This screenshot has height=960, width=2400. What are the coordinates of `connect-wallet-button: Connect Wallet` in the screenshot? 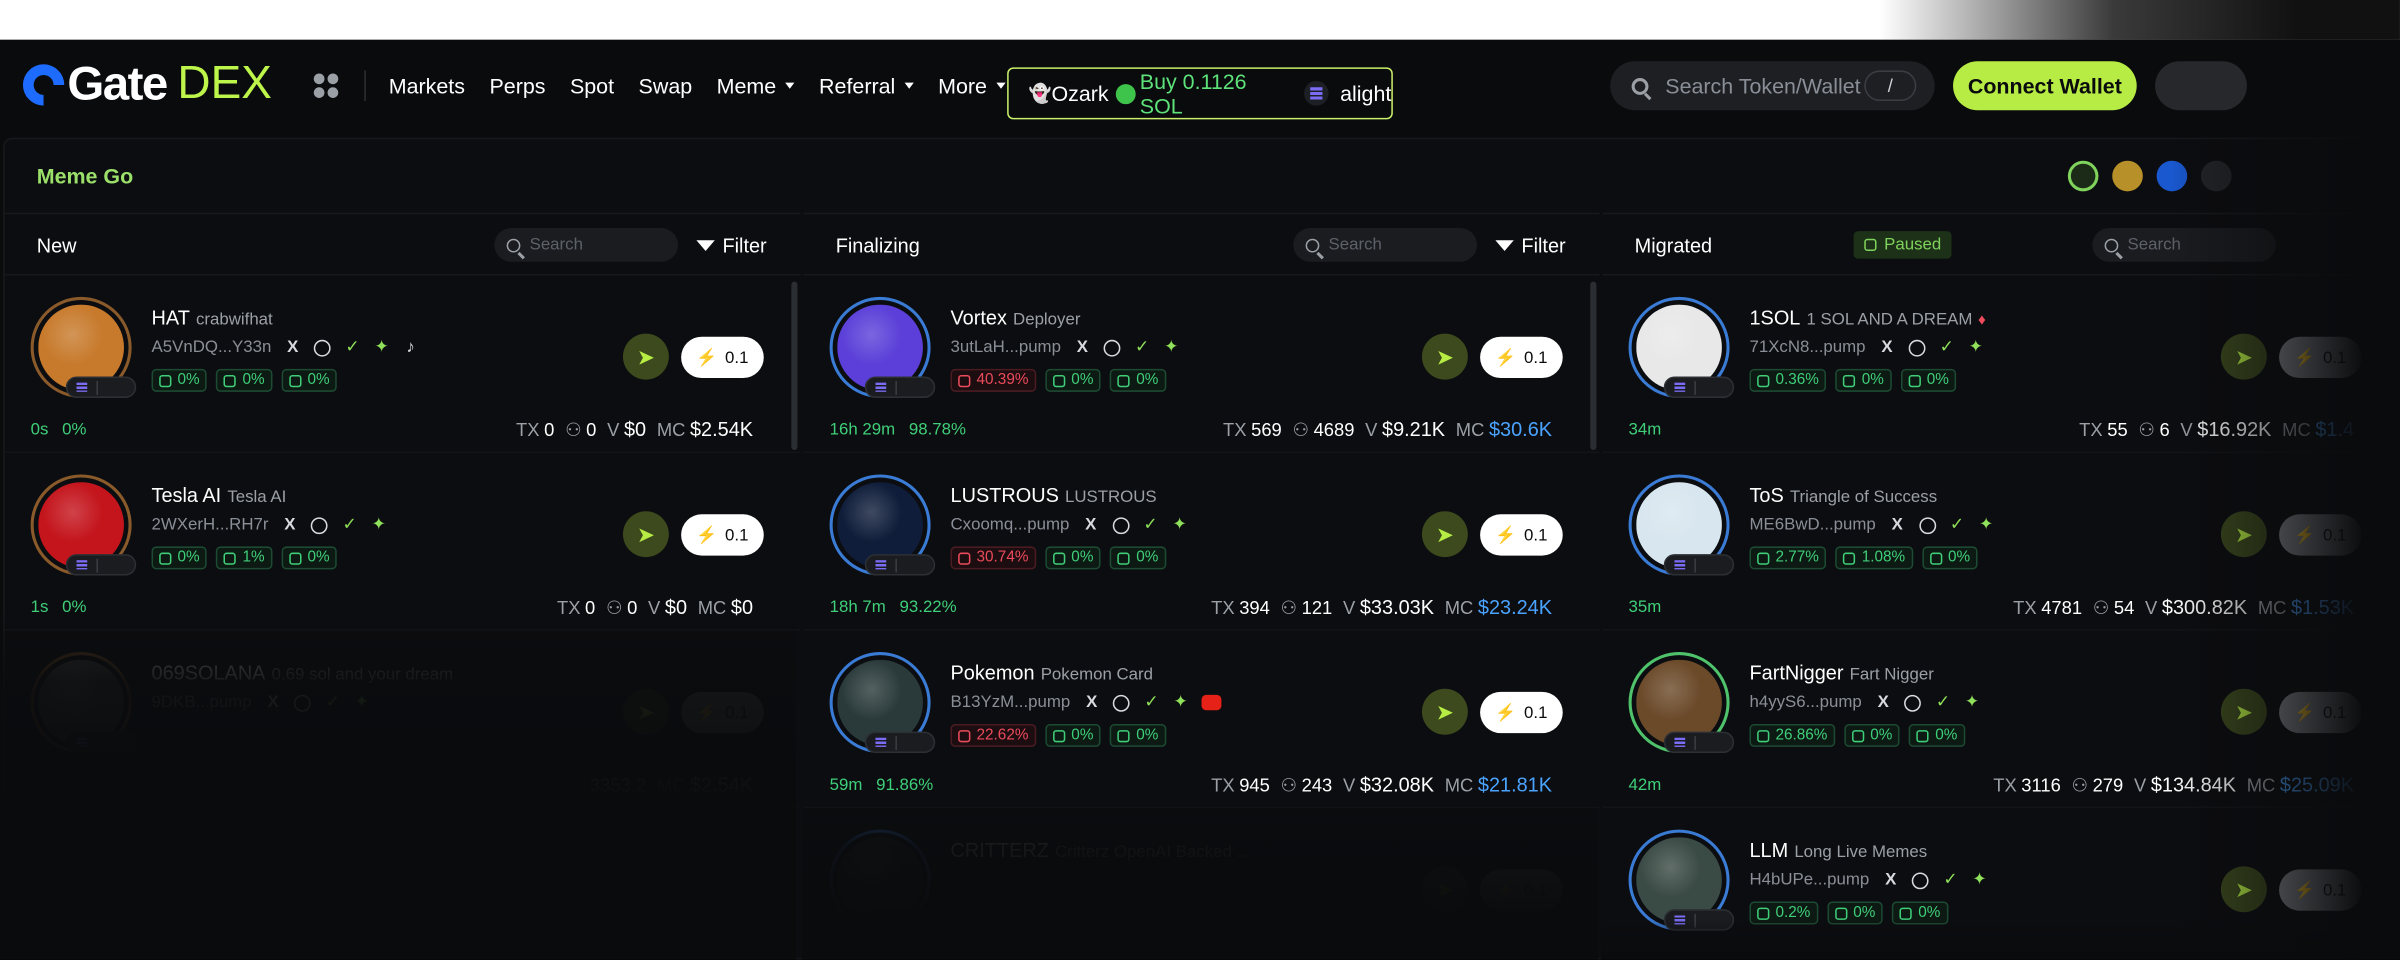 It's located at (2045, 86).